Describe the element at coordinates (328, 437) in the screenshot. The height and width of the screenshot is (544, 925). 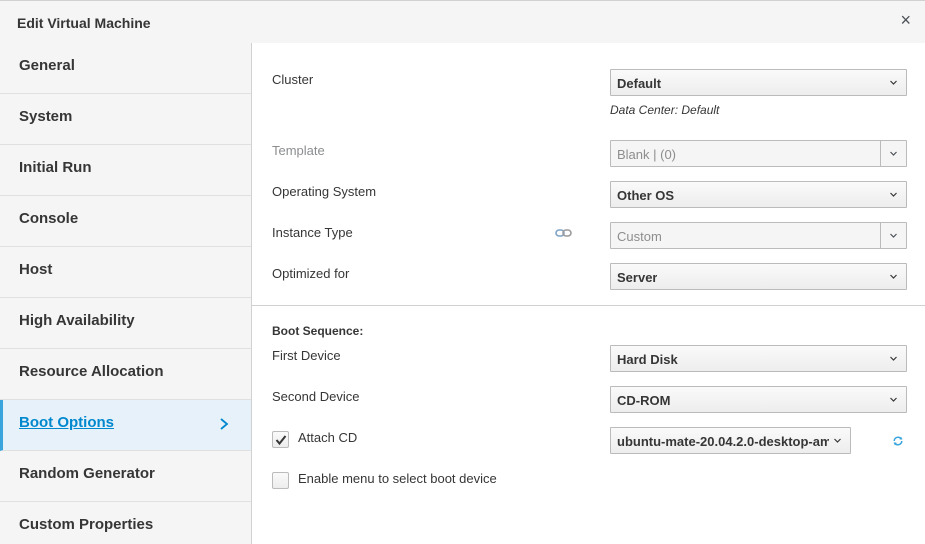
I see `attach-cd-label: Attach CD` at that location.